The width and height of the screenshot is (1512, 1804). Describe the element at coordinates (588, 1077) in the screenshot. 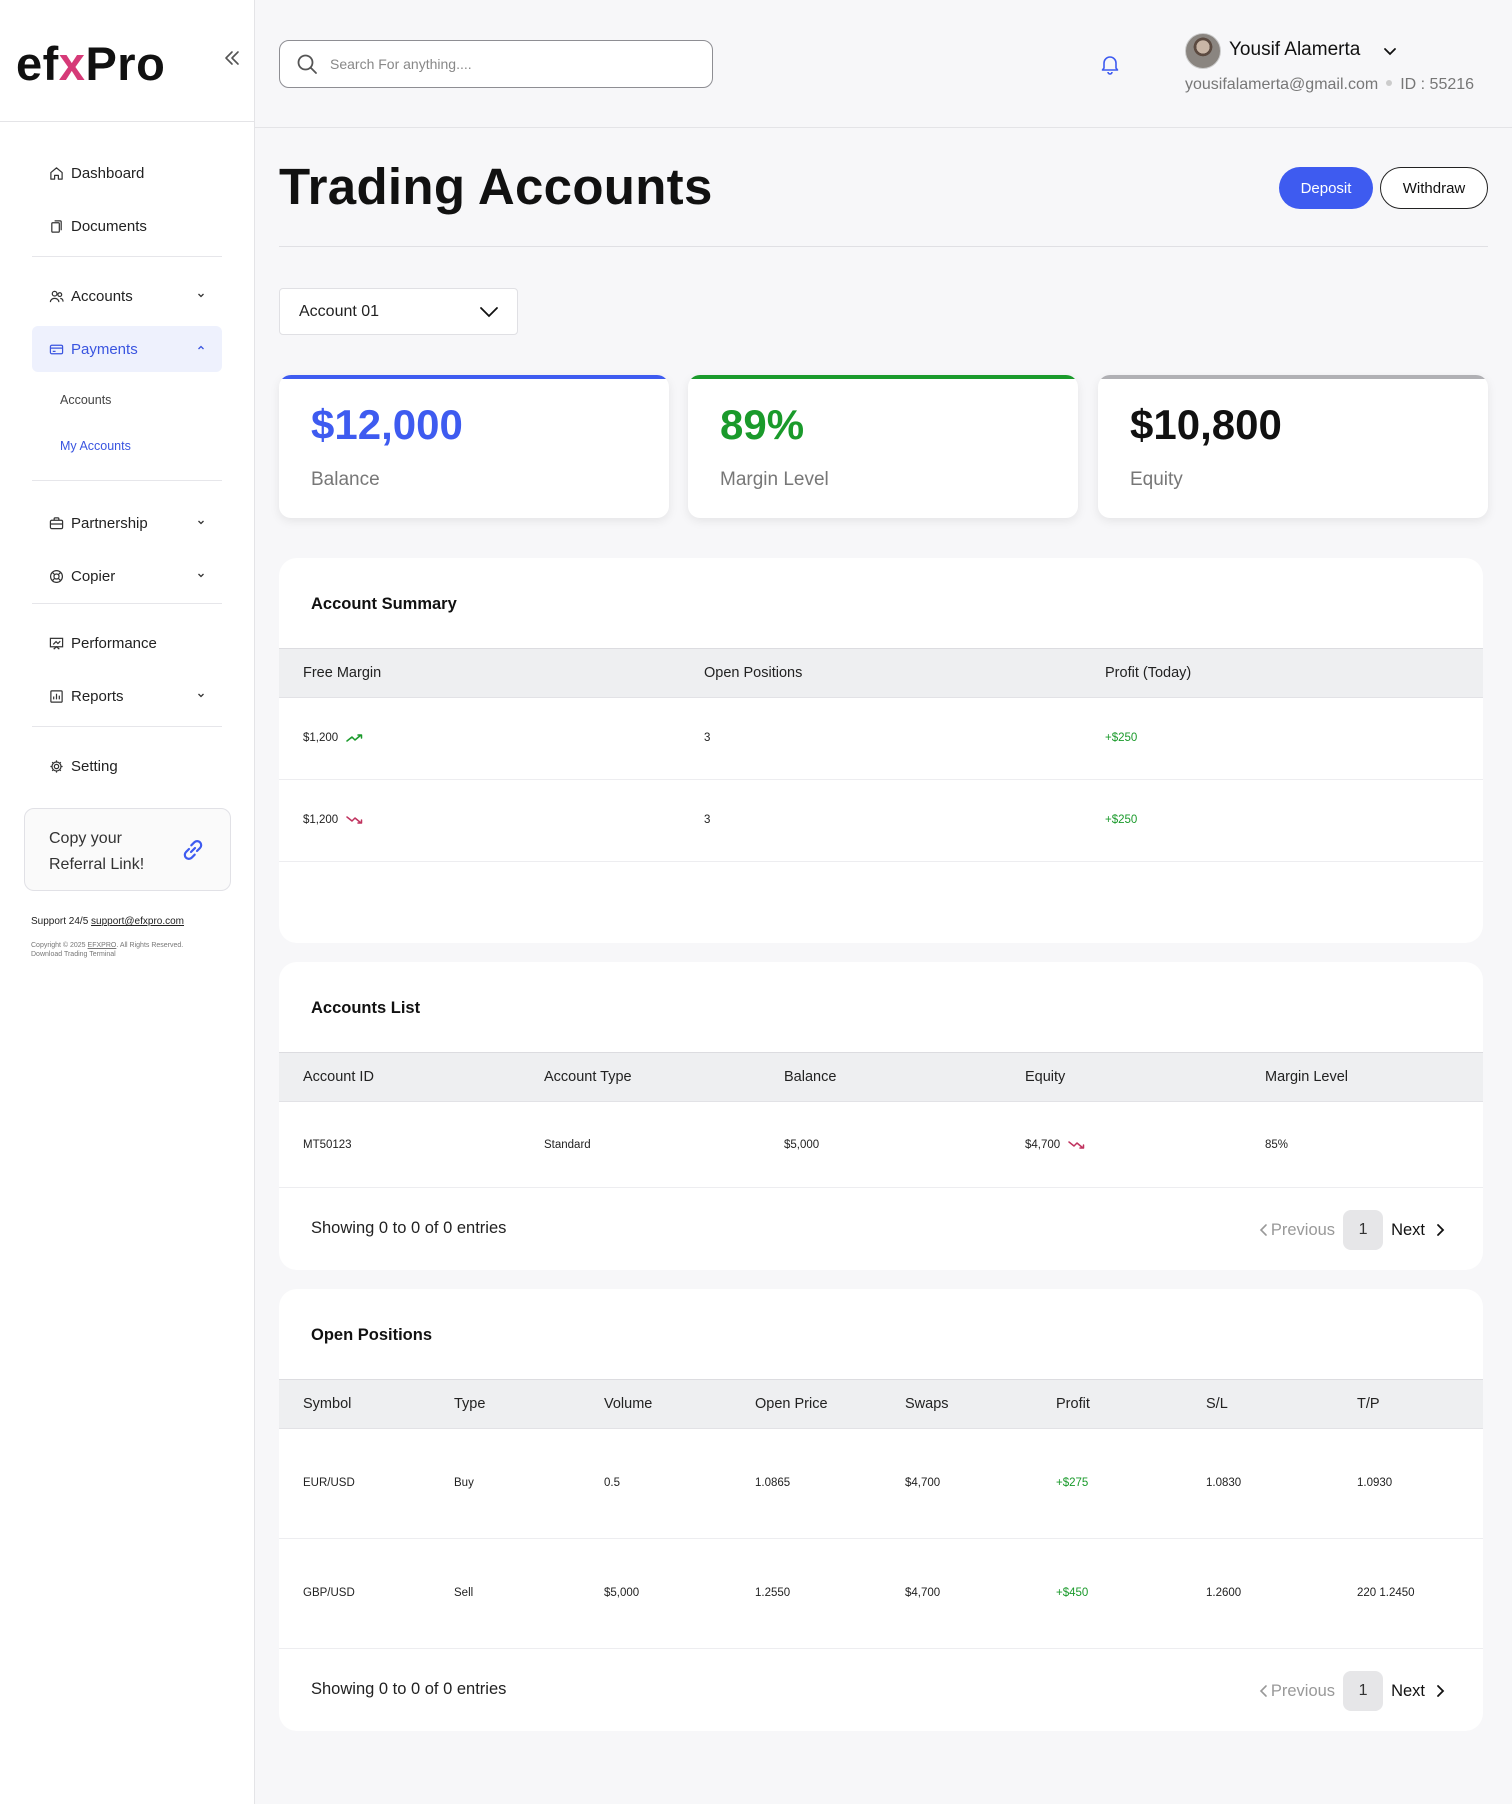

I see `column-header: Account Type` at that location.